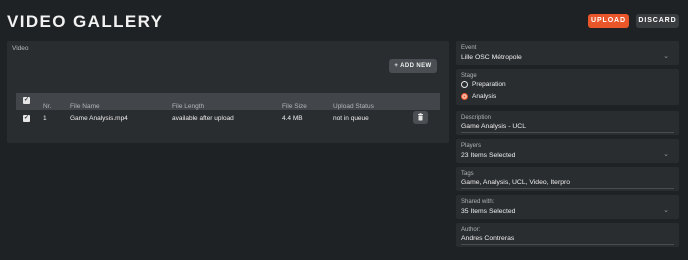  Describe the element at coordinates (488, 238) in the screenshot. I see `author-value: Andres Contreras` at that location.